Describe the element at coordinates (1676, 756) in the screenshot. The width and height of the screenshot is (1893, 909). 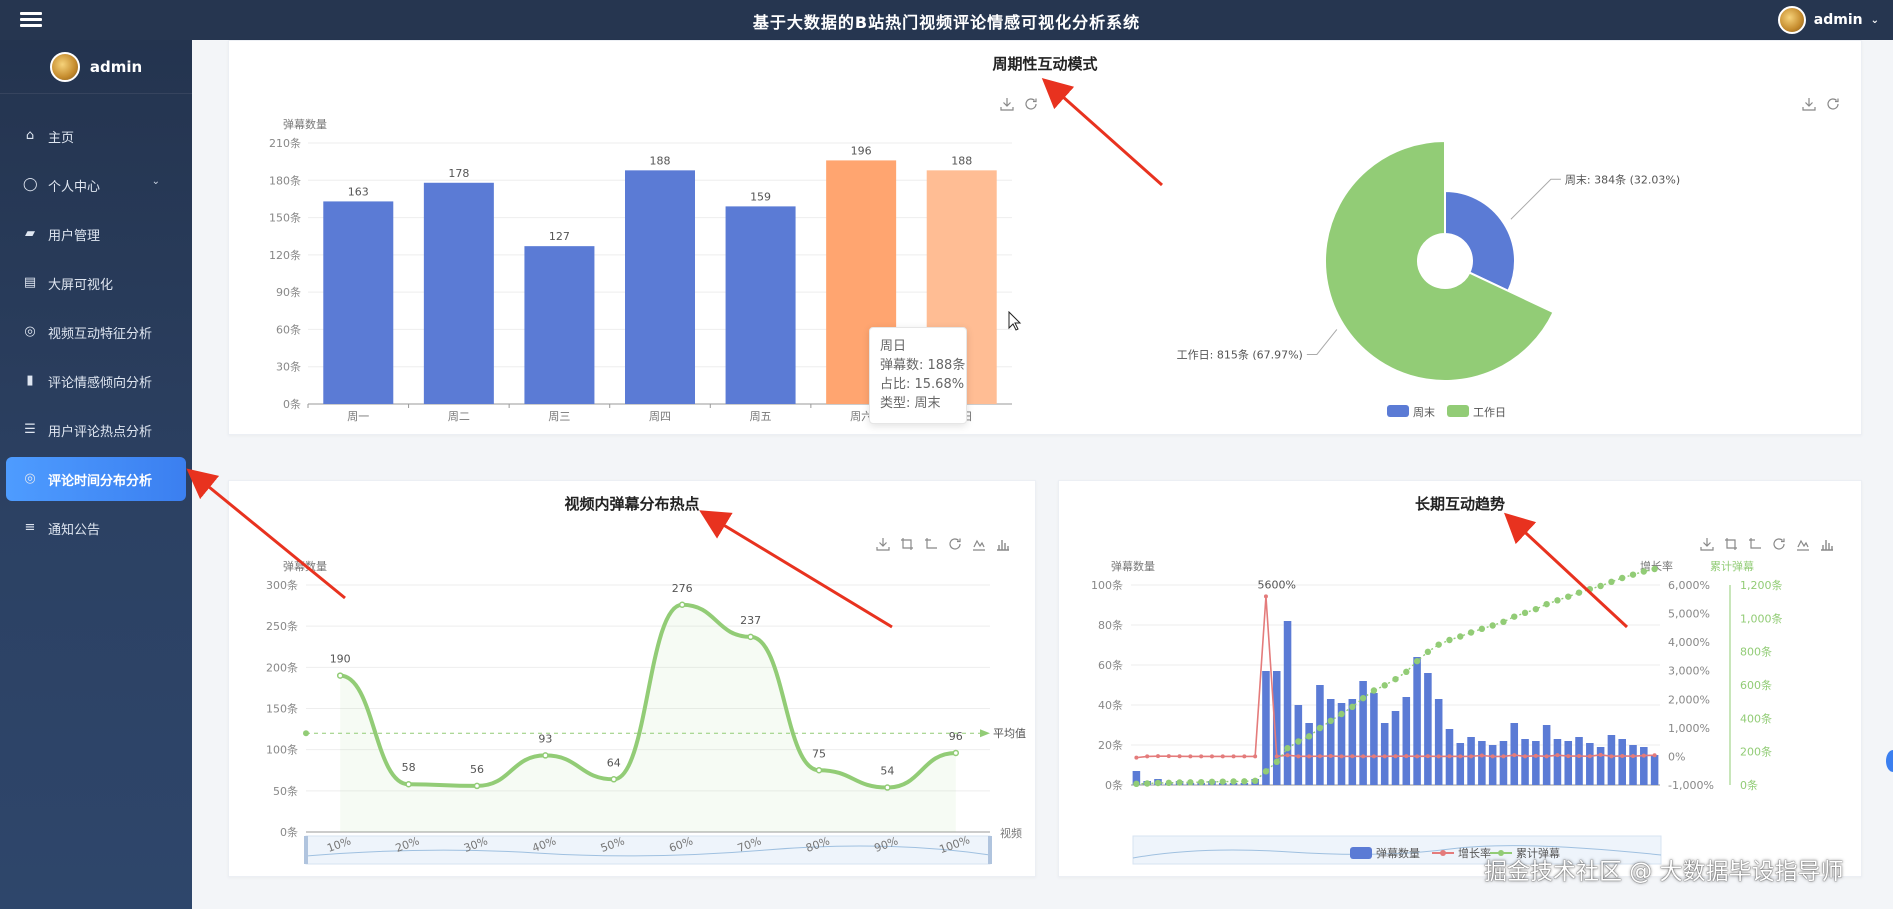
I see `y2-tick-label: 0%` at that location.